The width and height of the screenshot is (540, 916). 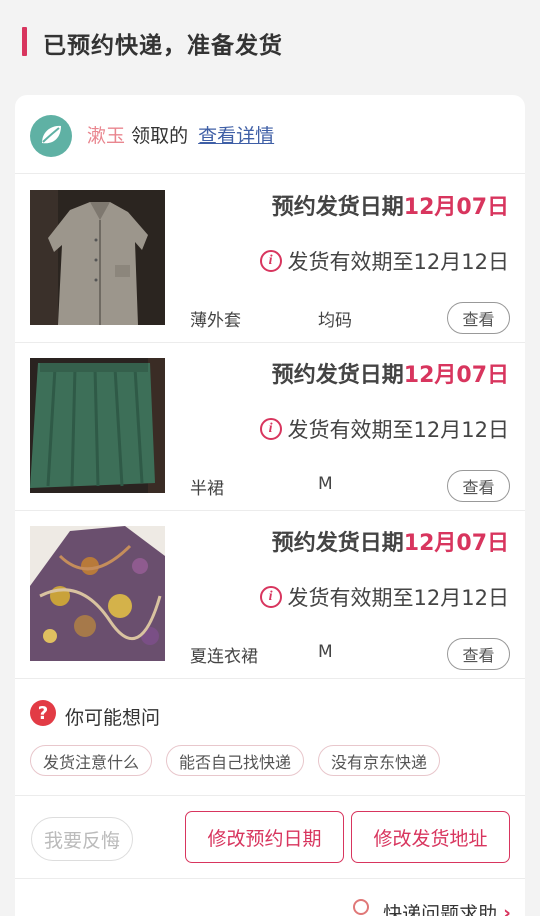 I want to click on giver-row: 漱玉 领取的 查看详情, so click(x=270, y=134).